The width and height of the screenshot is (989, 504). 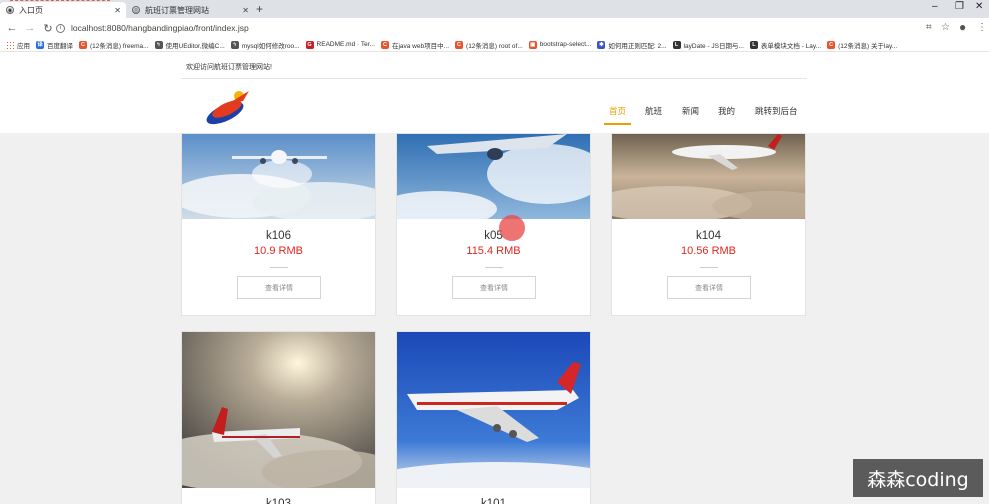 I want to click on flight-price: 10.56 RMB, so click(x=708, y=251).